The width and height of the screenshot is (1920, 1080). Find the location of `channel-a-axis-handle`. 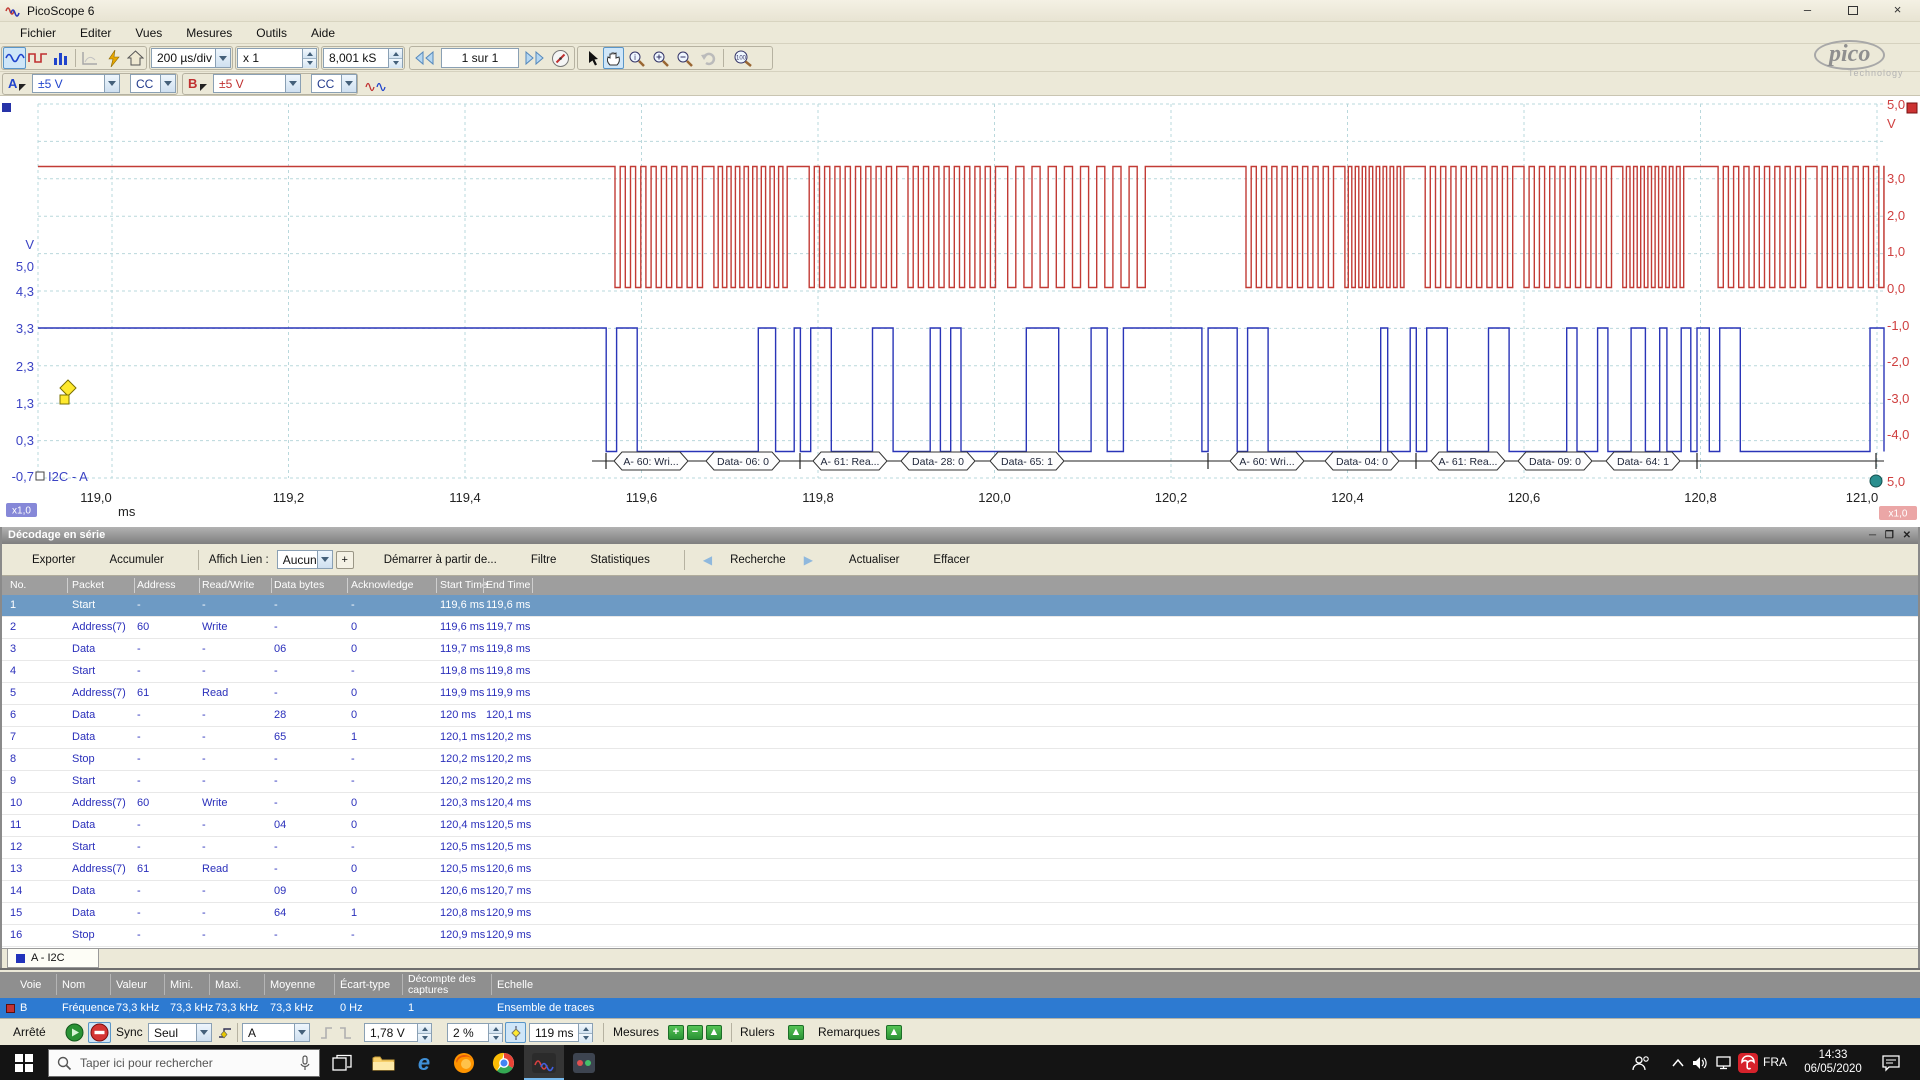

channel-a-axis-handle is located at coordinates (1912, 108).